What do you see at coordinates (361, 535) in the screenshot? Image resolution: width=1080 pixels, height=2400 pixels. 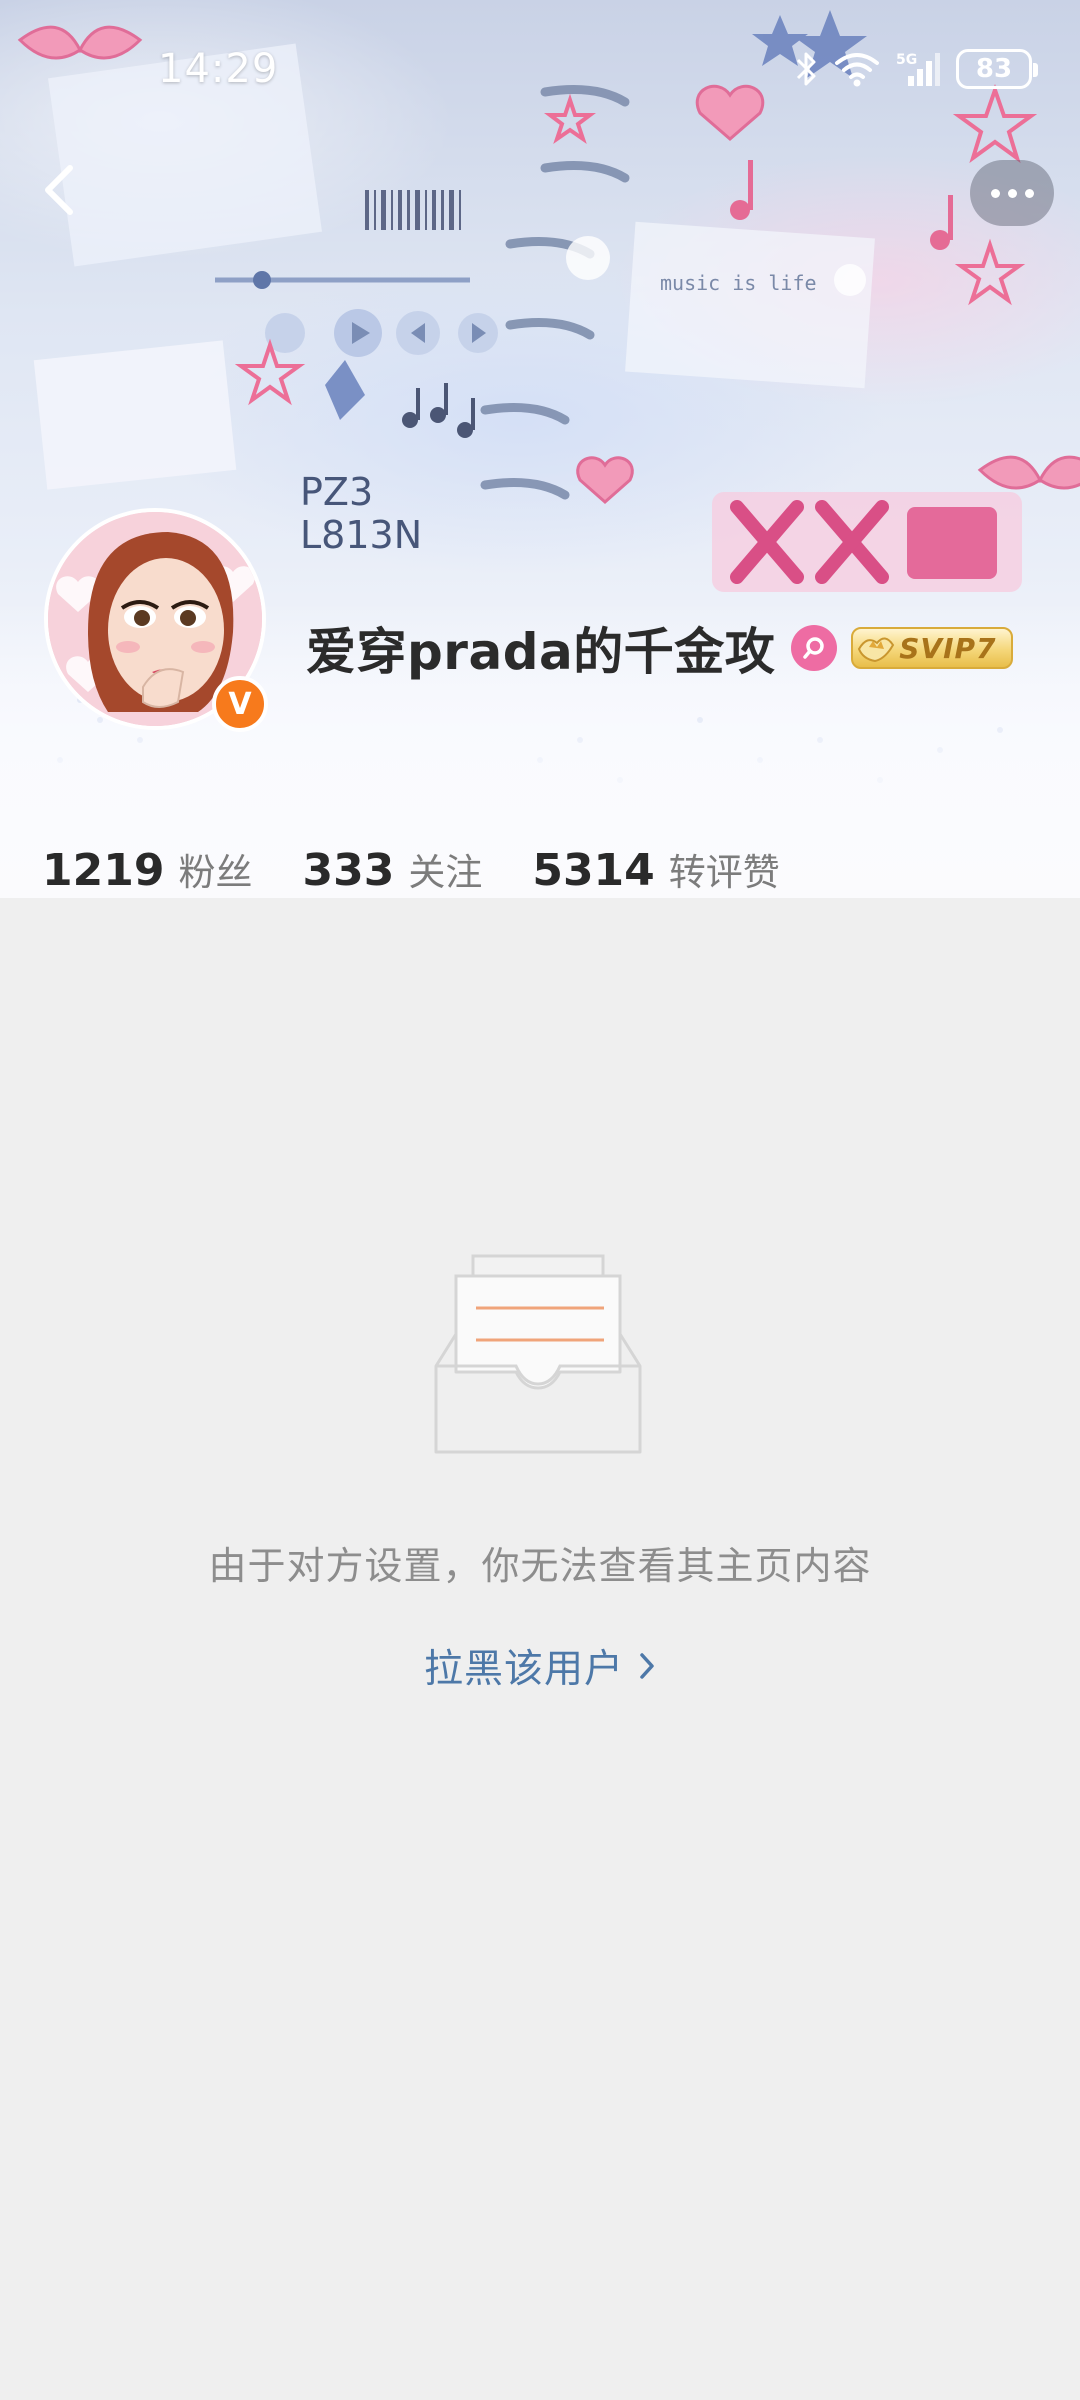 I see `banner-text-l813n: L813N` at bounding box center [361, 535].